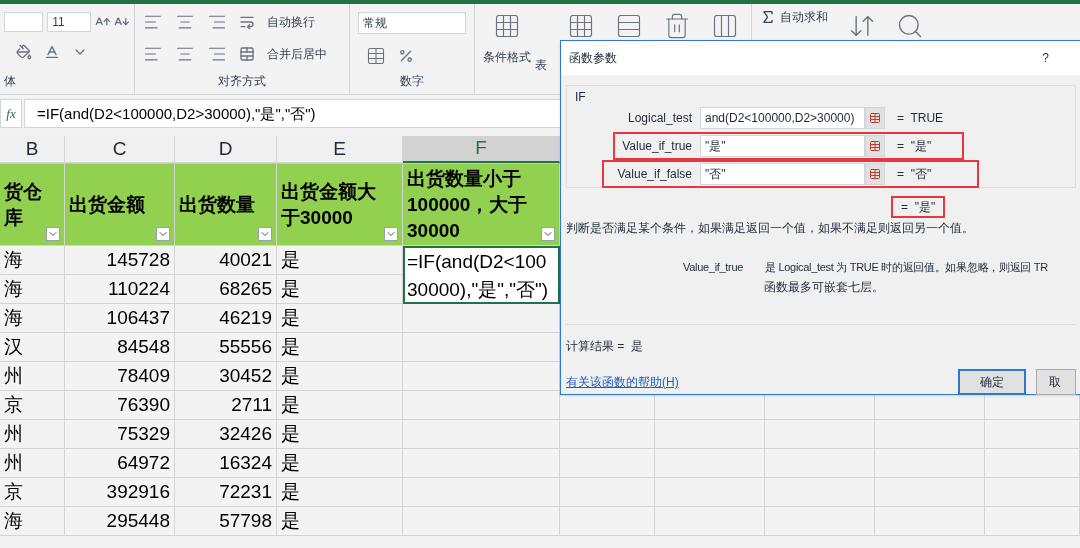 The image size is (1080, 548). I want to click on table-cell: 295448, so click(120, 521).